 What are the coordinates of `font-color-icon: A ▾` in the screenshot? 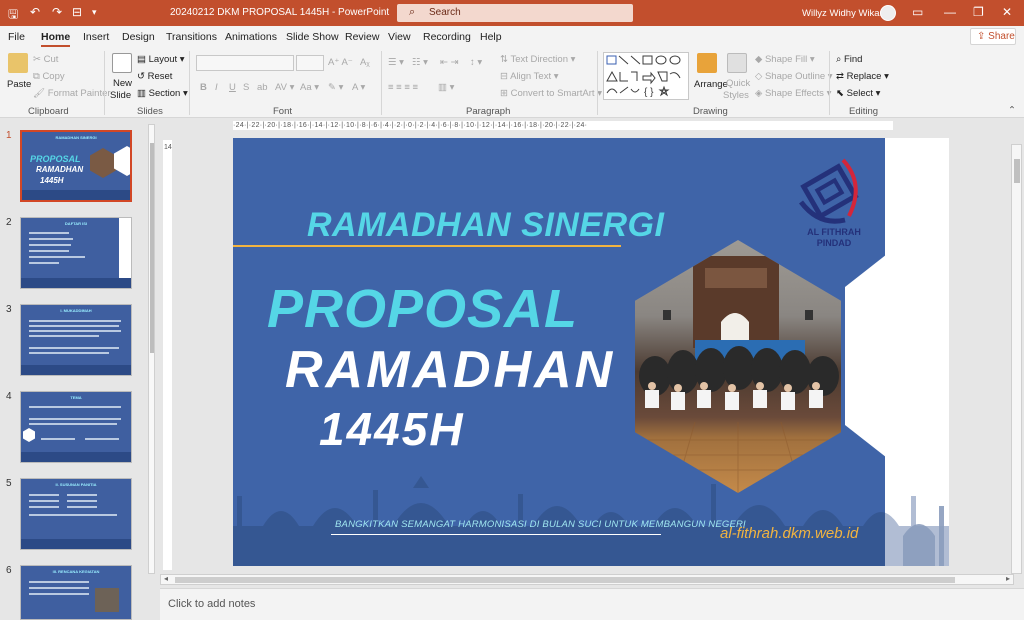 It's located at (358, 87).